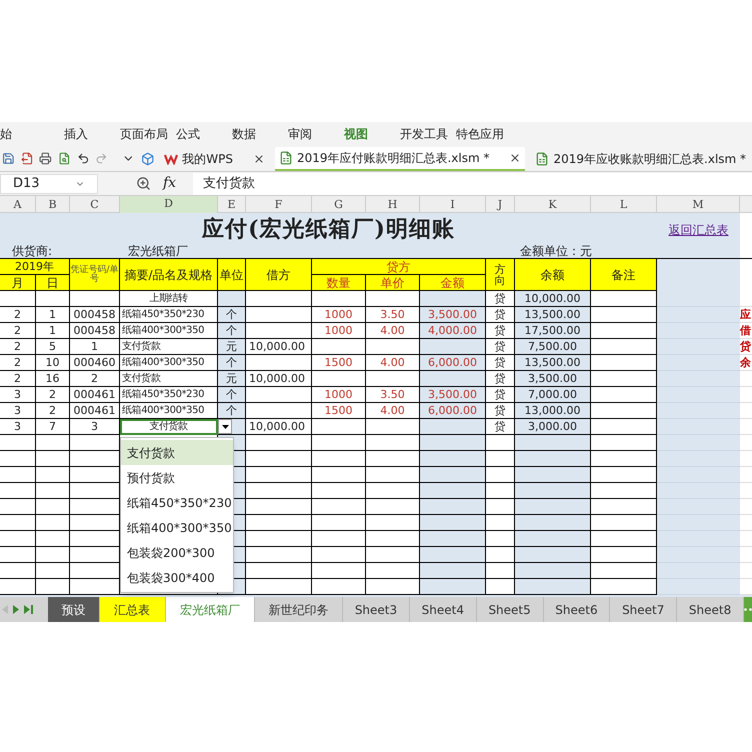 This screenshot has width=752, height=752. What do you see at coordinates (177, 552) in the screenshot?
I see `dropdown-option: 包装袋200*300` at bounding box center [177, 552].